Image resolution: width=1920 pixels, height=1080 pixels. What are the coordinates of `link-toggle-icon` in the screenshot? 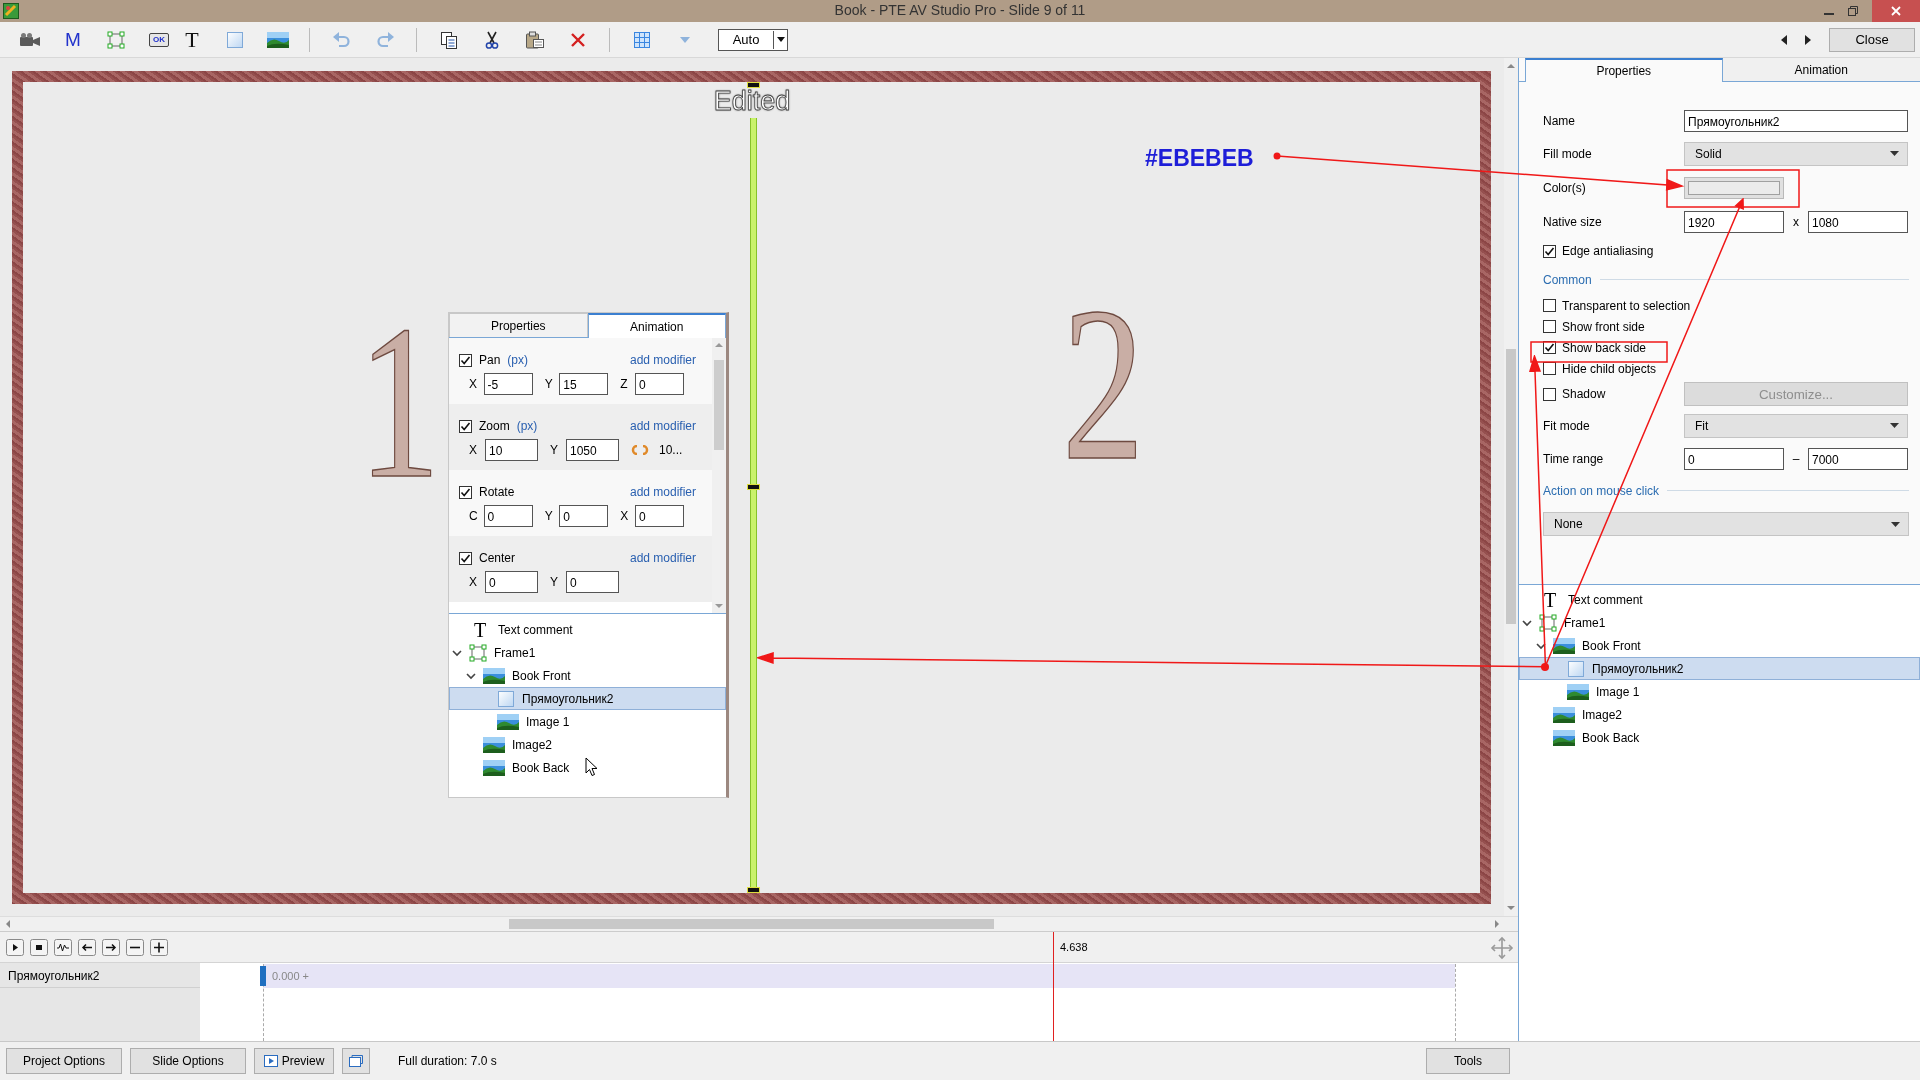 It's located at (640, 450).